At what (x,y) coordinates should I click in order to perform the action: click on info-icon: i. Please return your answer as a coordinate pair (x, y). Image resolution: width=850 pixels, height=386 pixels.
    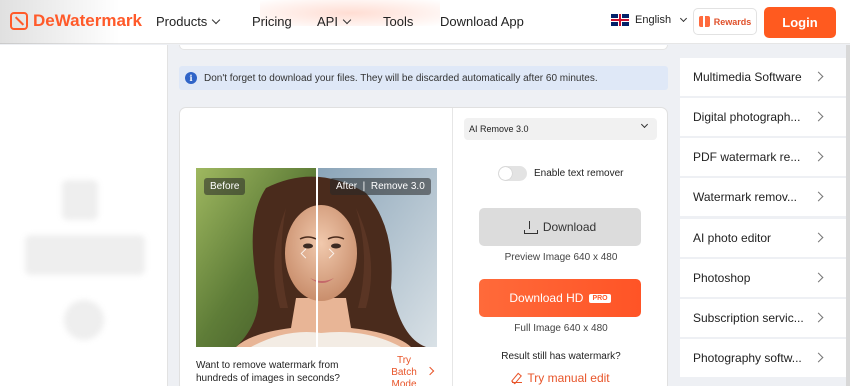
    Looking at the image, I should click on (191, 78).